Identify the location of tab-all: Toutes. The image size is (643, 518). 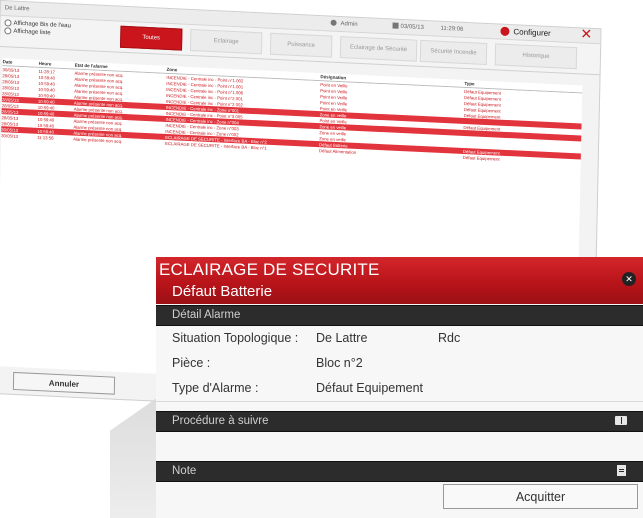
(151, 38).